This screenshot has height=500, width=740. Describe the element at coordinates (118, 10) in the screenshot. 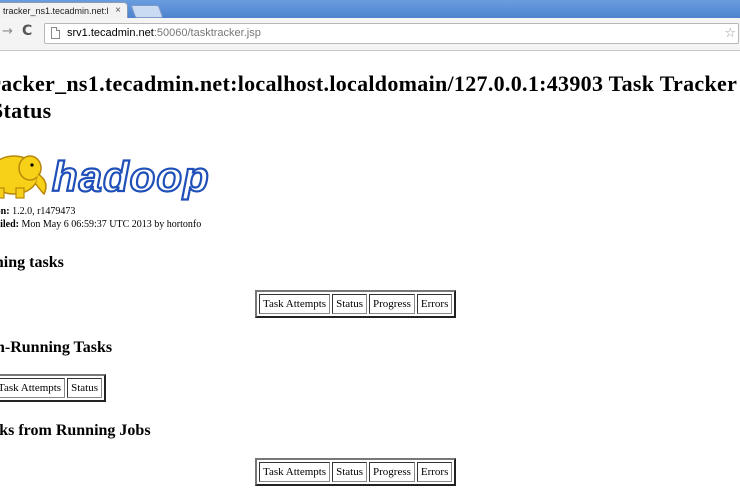

I see `close-icon: ×` at that location.